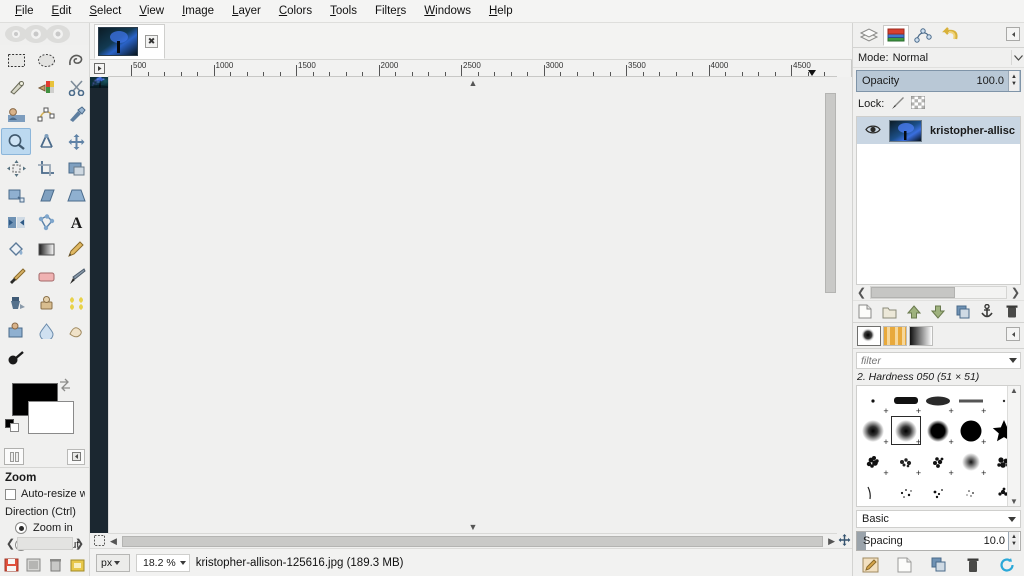 This screenshot has width=1024, height=576. I want to click on tool-color-picker, so click(76, 114).